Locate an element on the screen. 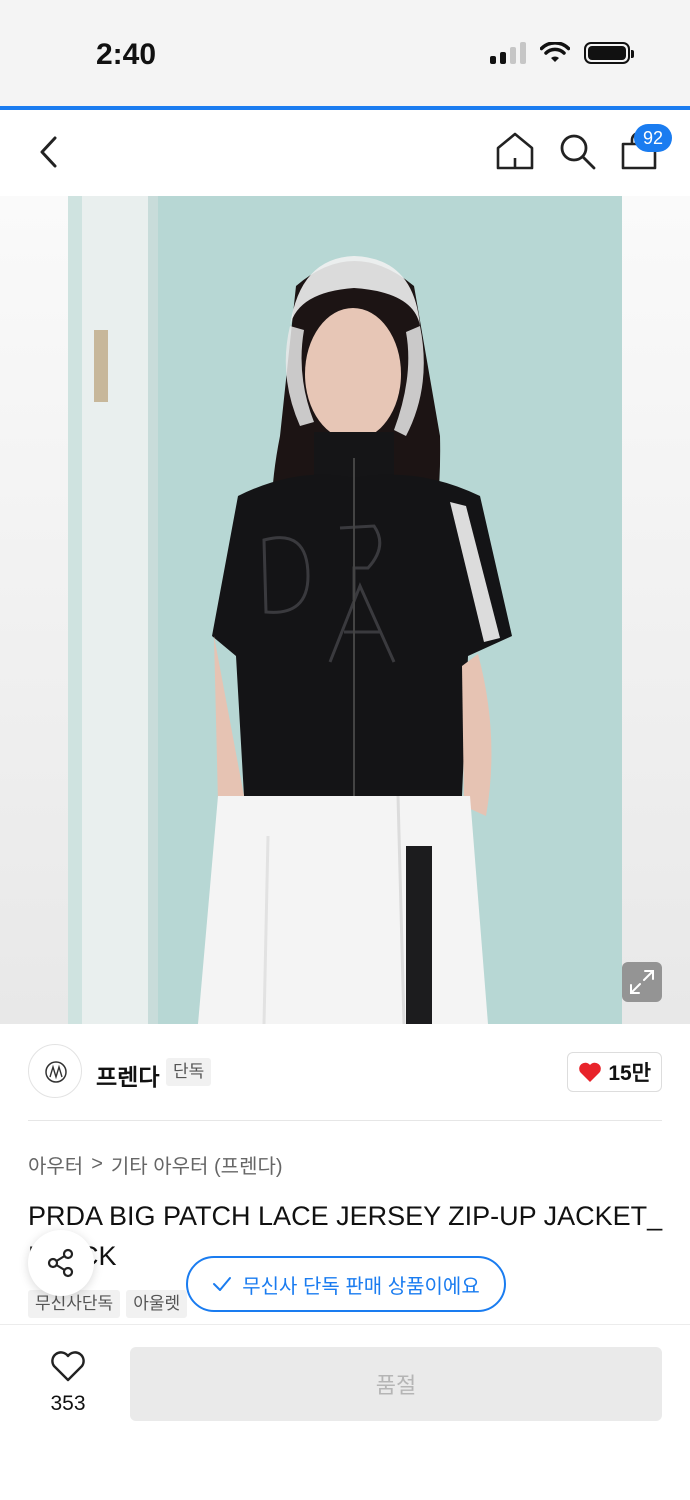  brand-like-count: 15만 is located at coordinates (629, 1073).